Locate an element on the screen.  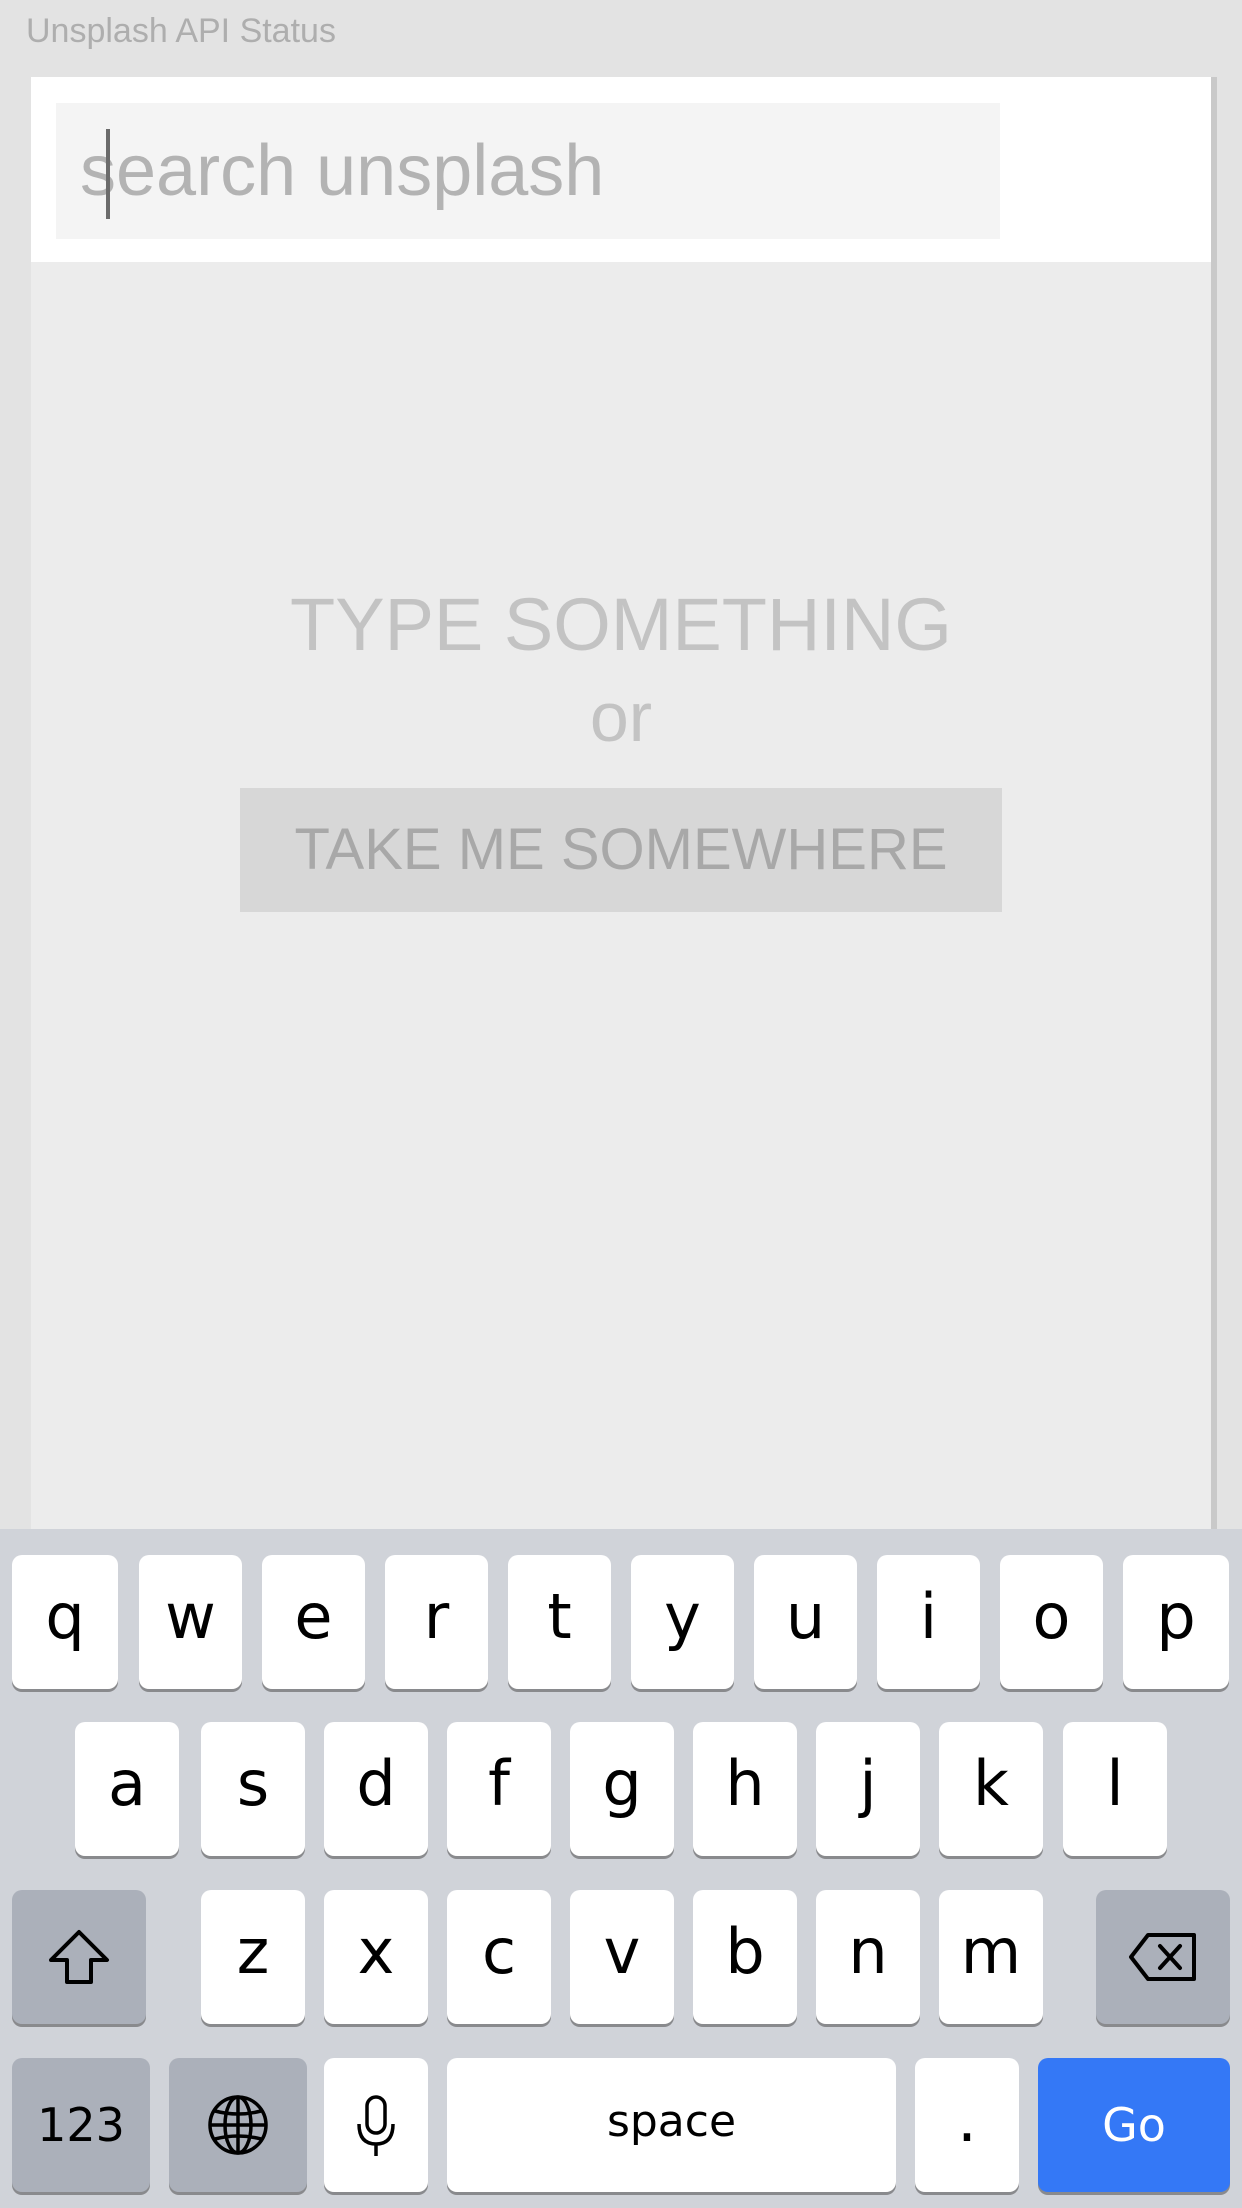
key-w: w is located at coordinates (190, 1622).